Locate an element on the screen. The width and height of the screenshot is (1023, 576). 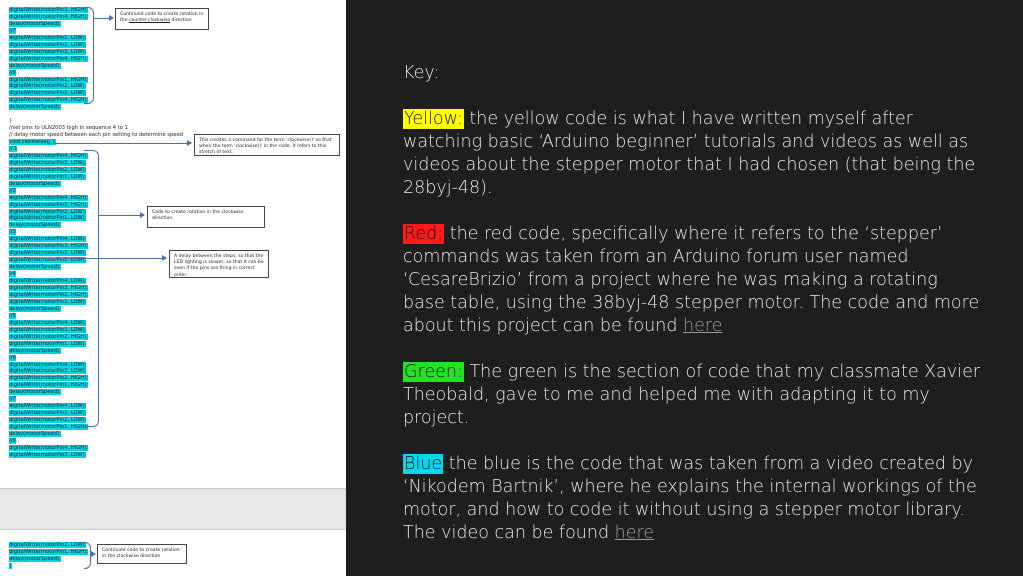
blue-video-link: here is located at coordinates (634, 533).